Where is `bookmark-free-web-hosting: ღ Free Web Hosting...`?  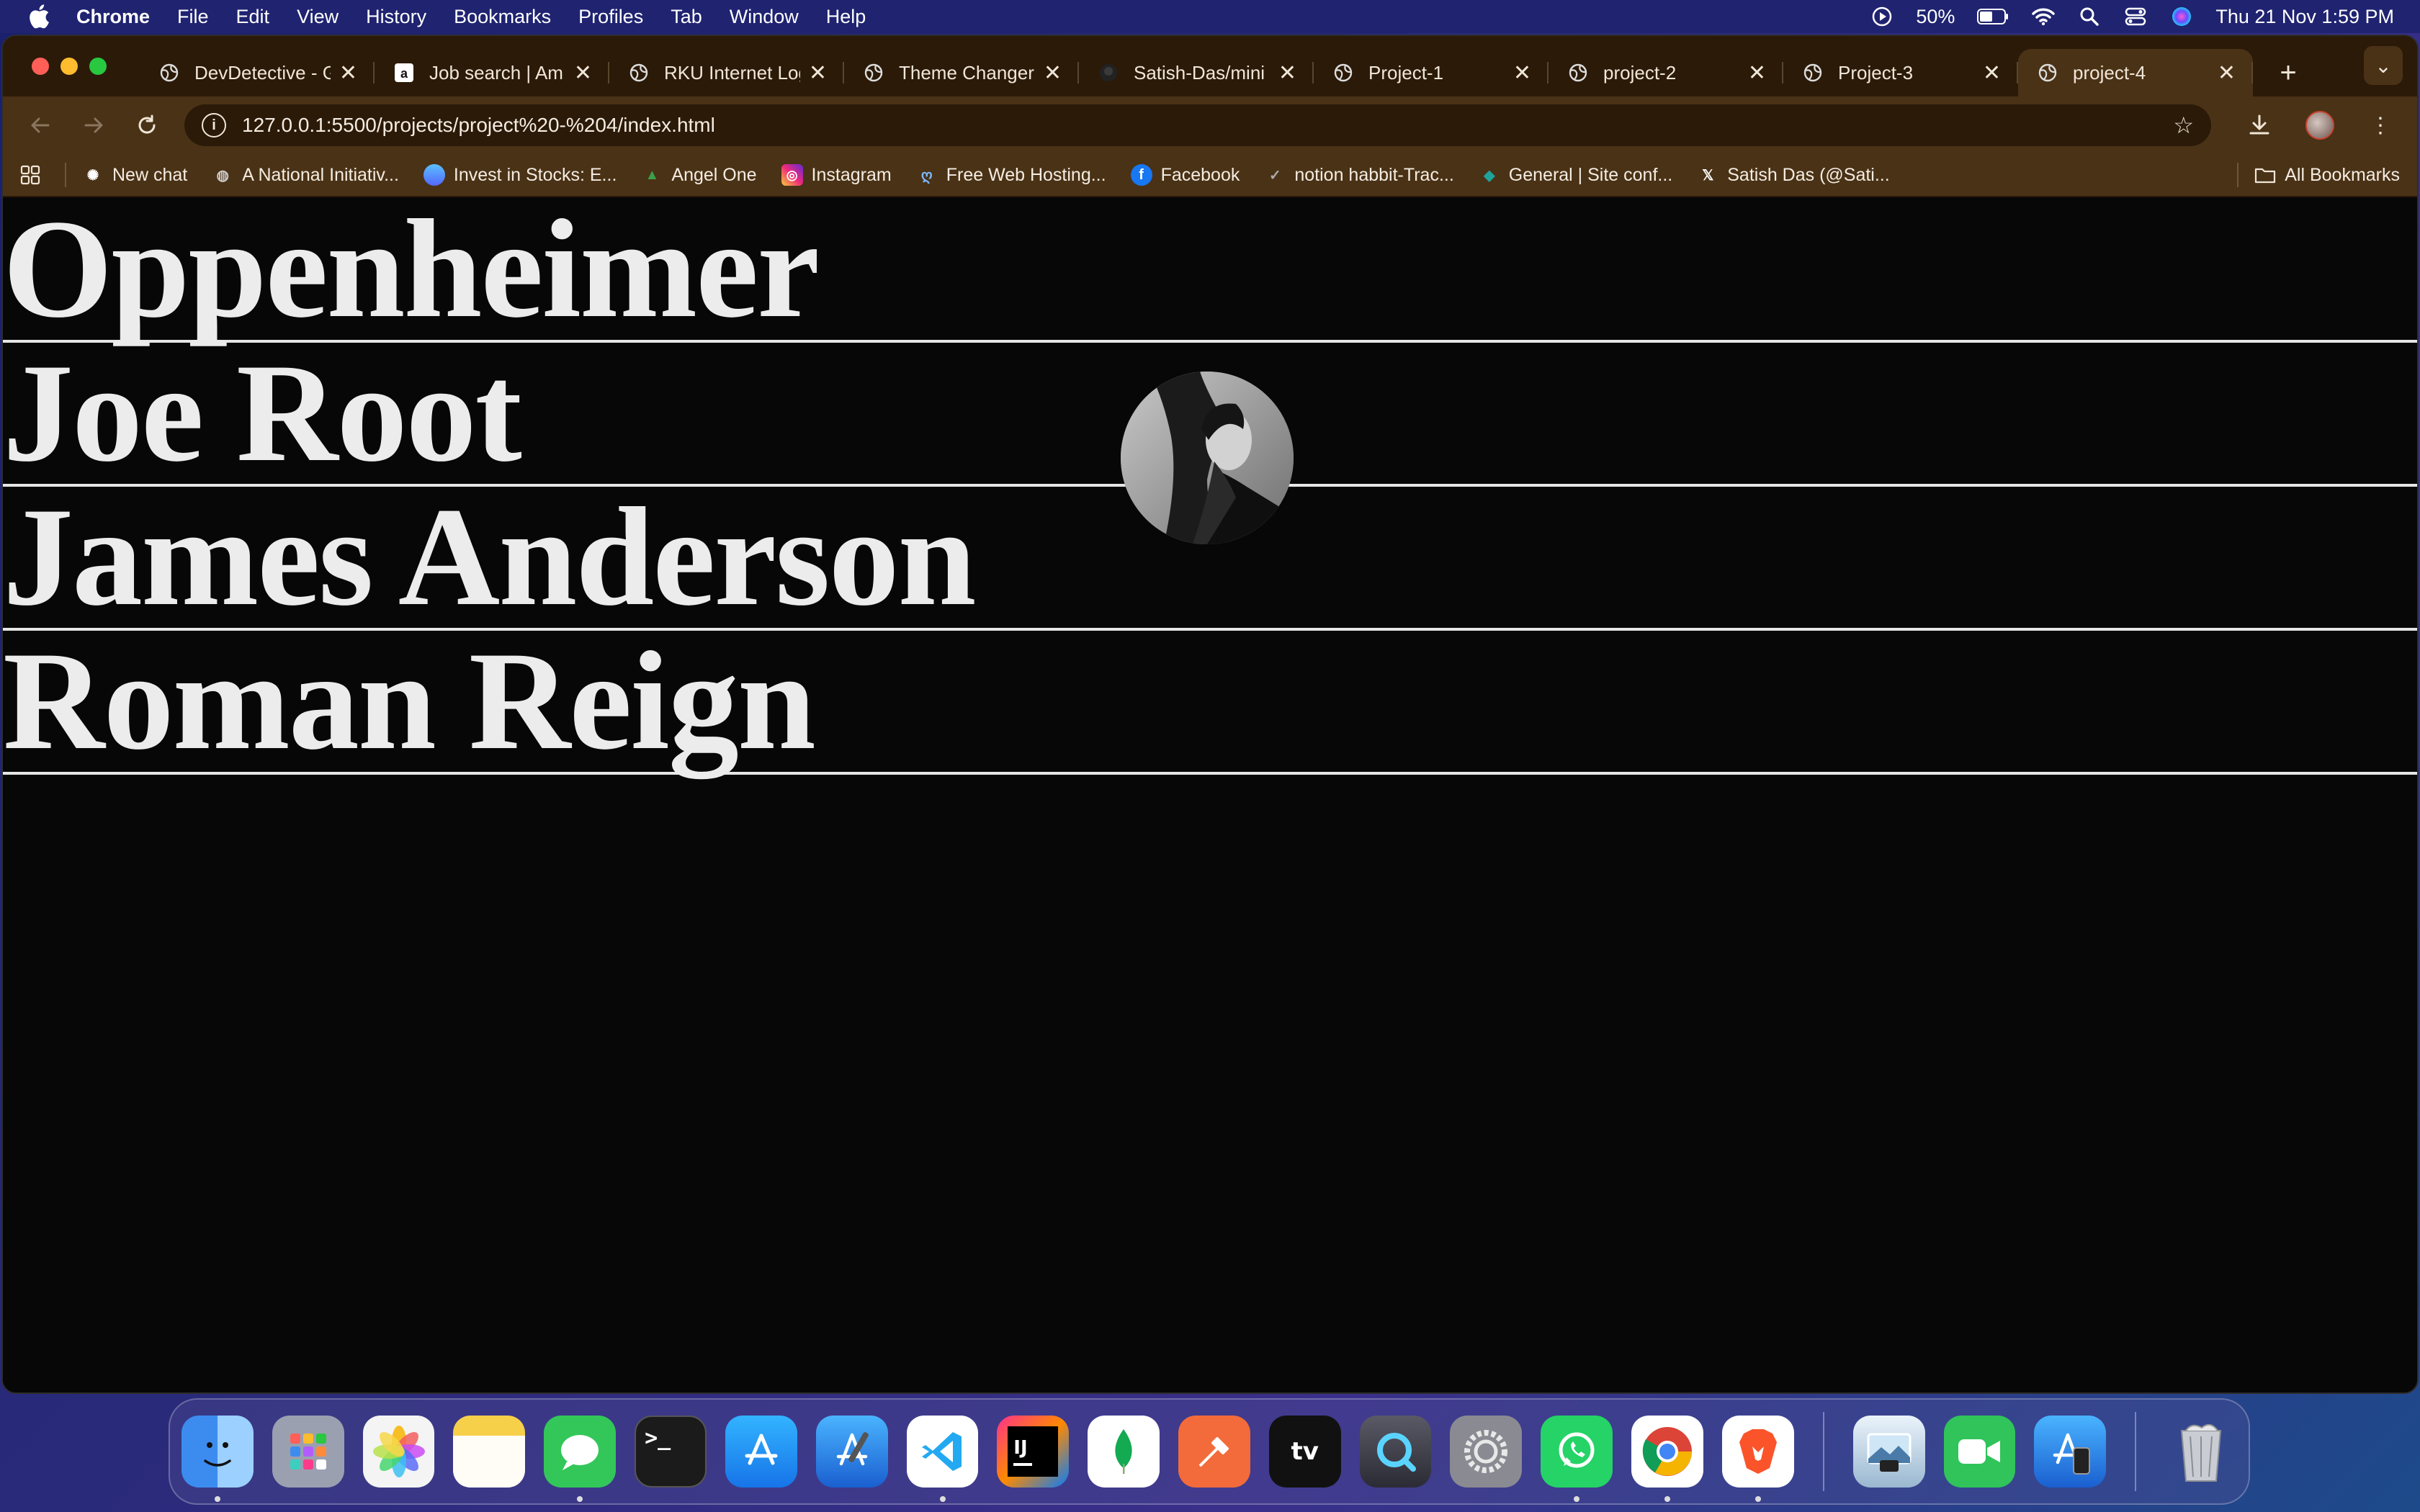
bookmark-free-web-hosting: ღ Free Web Hosting... is located at coordinates (1011, 175).